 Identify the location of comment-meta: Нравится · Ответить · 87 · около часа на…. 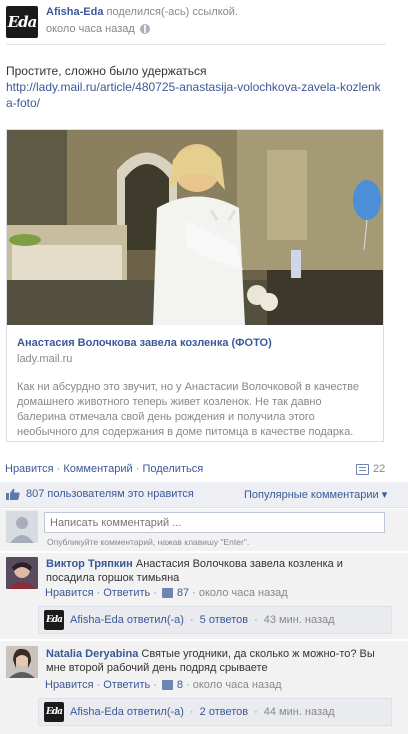
(166, 593).